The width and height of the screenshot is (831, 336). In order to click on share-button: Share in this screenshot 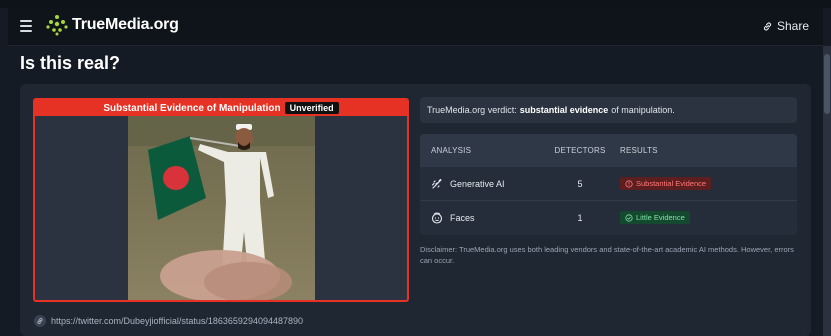, I will do `click(785, 26)`.